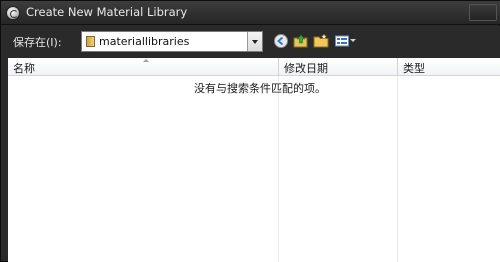 The image size is (500, 262). I want to click on view-menu-button, so click(342, 41).